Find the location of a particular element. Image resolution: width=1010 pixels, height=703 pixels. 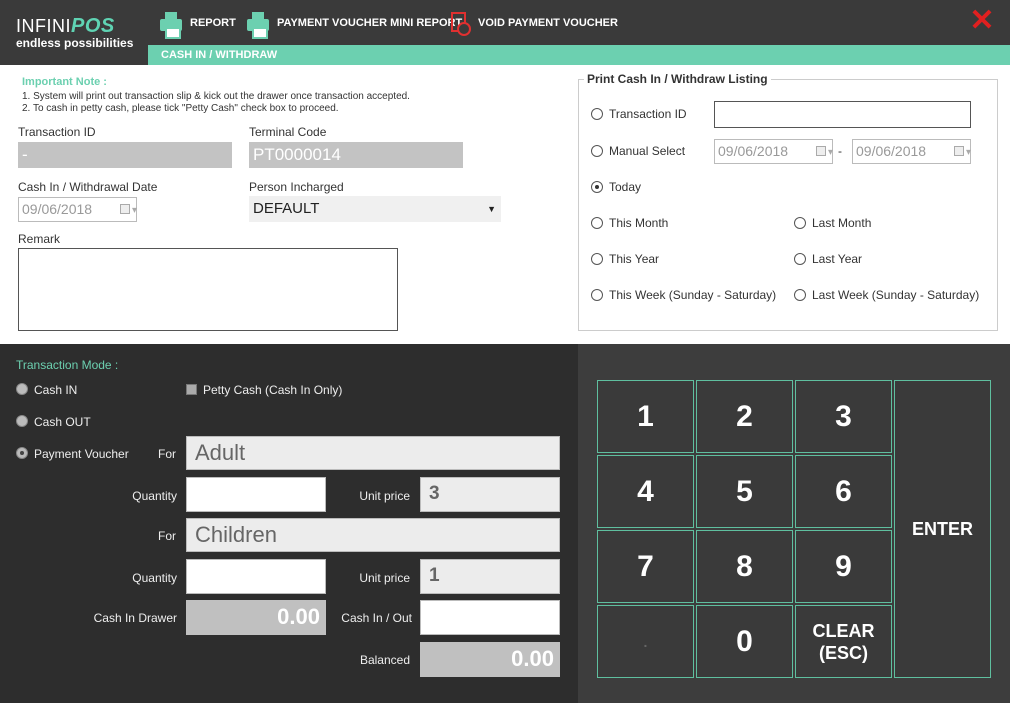

report-button: REPORT is located at coordinates (197, 23).